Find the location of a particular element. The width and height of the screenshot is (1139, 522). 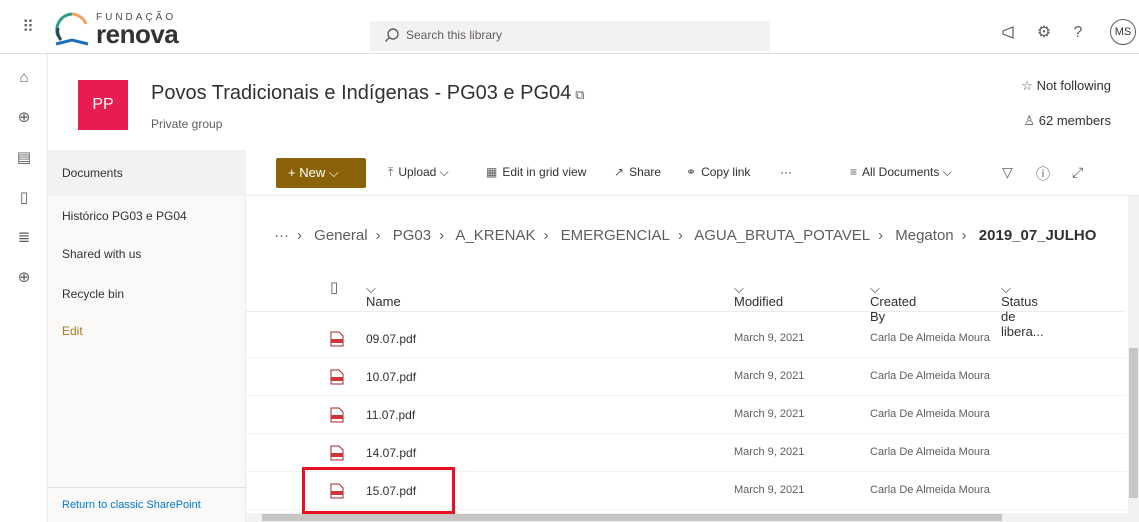

members-label: 62 members is located at coordinates (1074, 120).